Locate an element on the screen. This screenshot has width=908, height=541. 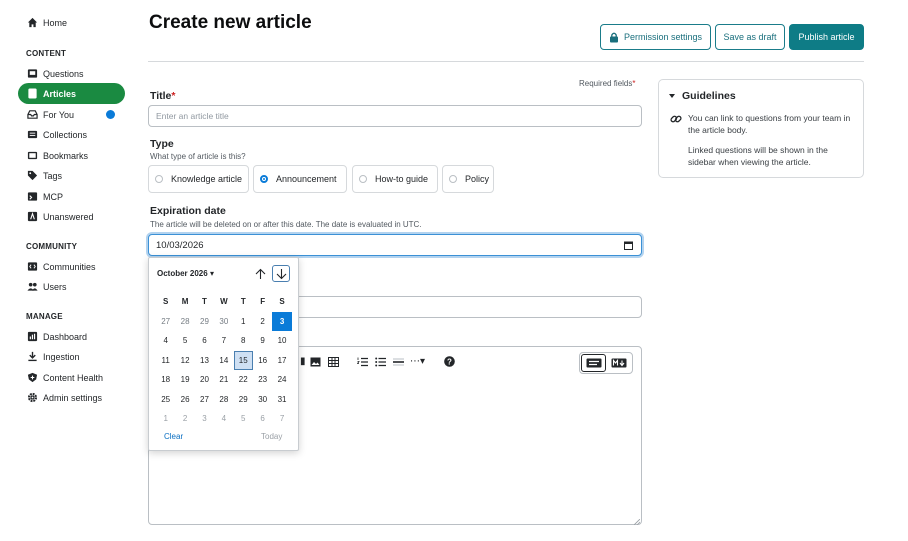
bookmark-icon is located at coordinates (32, 156).